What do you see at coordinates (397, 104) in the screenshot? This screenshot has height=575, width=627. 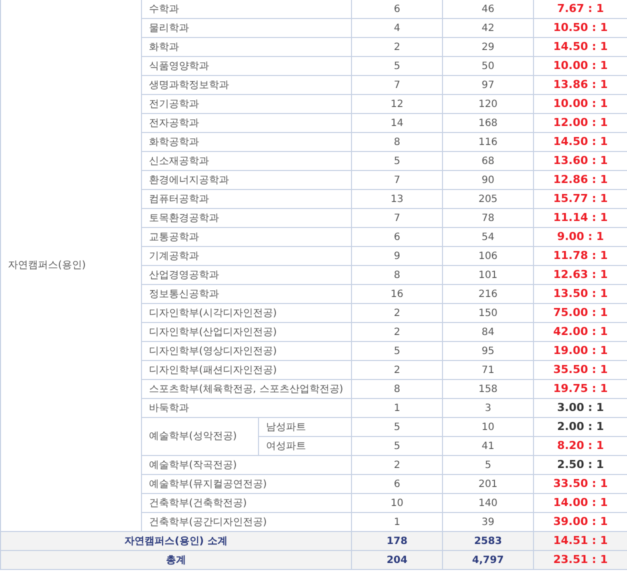 I see `quota-cell: 12` at bounding box center [397, 104].